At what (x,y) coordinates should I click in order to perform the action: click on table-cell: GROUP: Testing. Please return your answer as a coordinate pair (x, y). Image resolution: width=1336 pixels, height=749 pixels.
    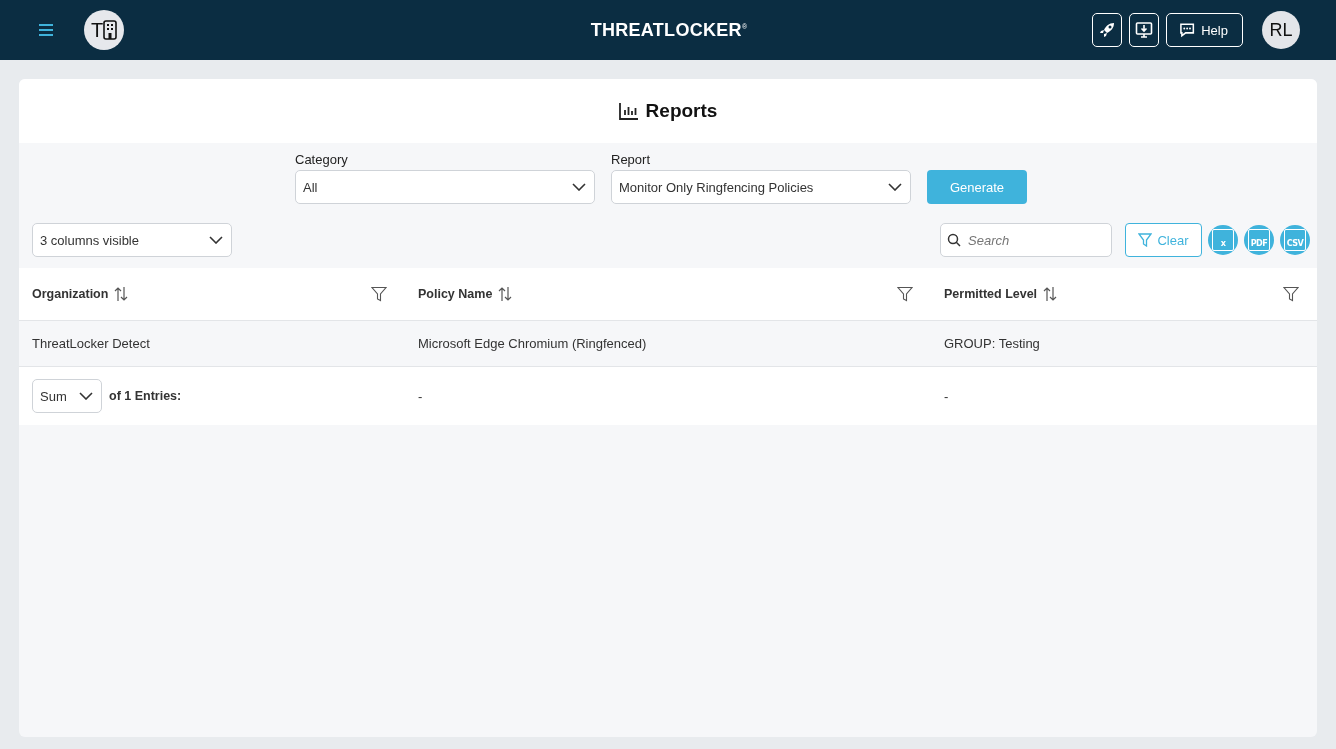
    Looking at the image, I should click on (992, 343).